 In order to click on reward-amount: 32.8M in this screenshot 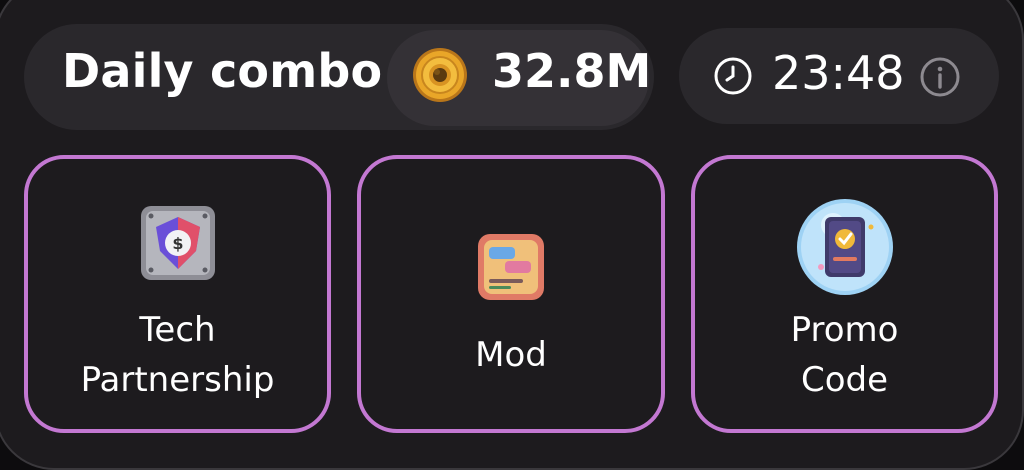, I will do `click(572, 71)`.